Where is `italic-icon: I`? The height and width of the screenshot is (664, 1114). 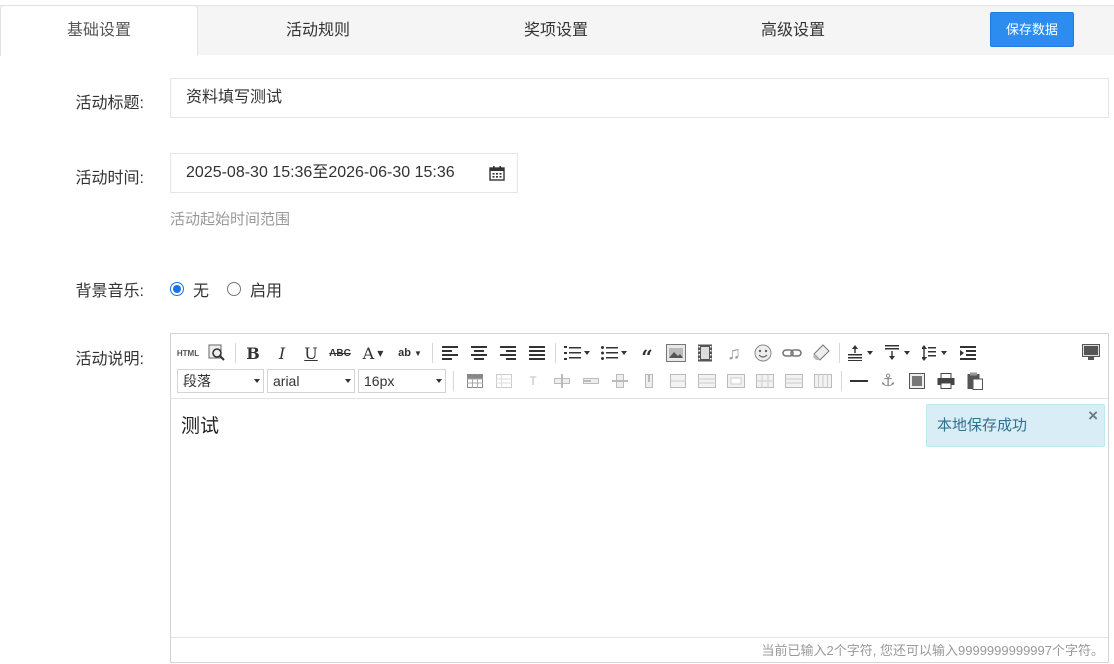
italic-icon: I is located at coordinates (282, 353).